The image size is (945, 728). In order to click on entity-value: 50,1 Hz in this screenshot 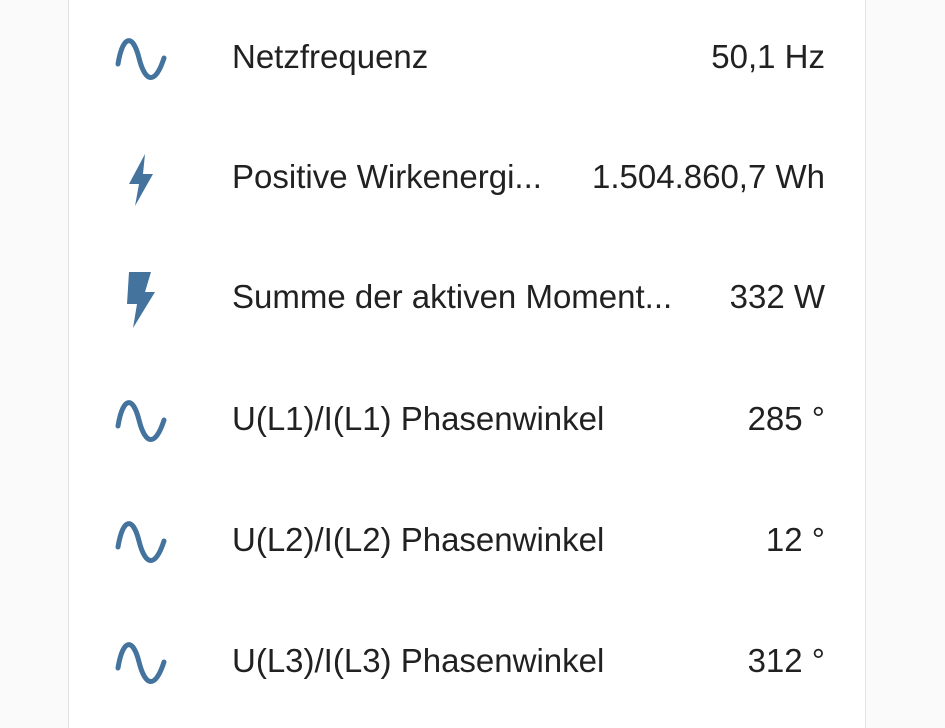, I will do `click(768, 56)`.